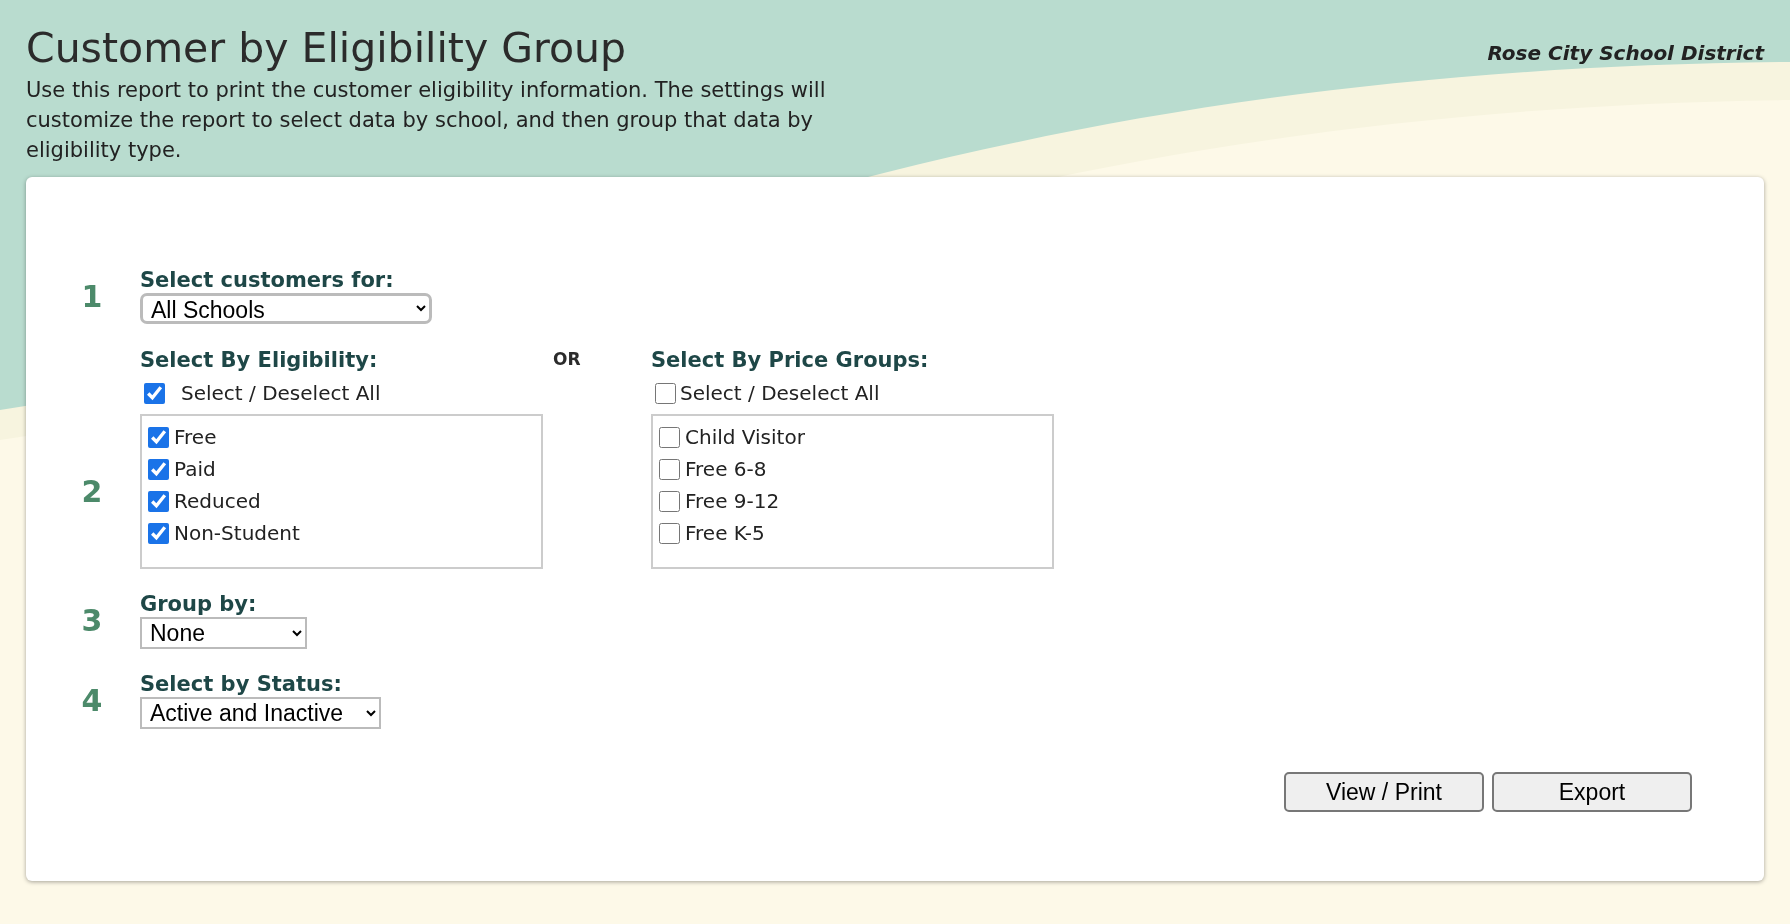  What do you see at coordinates (195, 469) in the screenshot?
I see `checkbox-label: Paid` at bounding box center [195, 469].